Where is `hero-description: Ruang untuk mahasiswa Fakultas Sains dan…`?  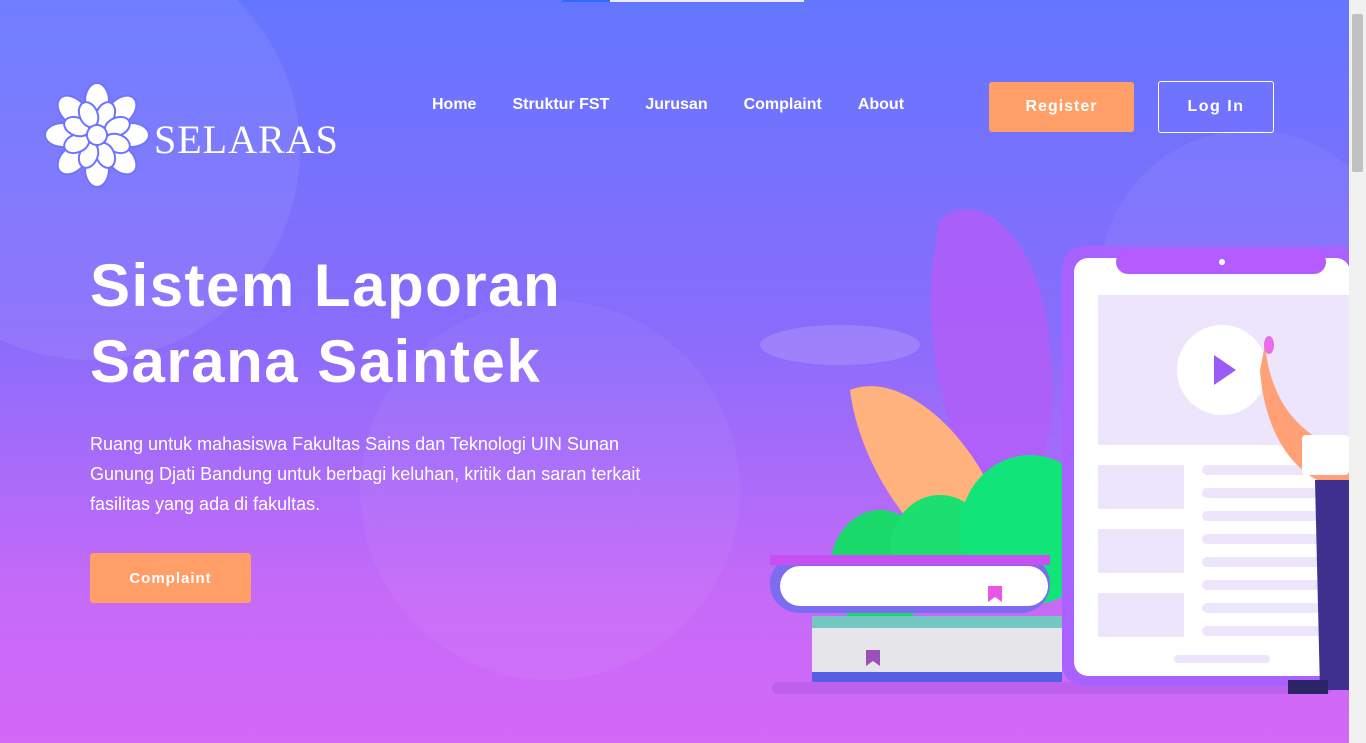
hero-description: Ruang untuk mahasiswa Fakultas Sains dan… is located at coordinates (365, 474).